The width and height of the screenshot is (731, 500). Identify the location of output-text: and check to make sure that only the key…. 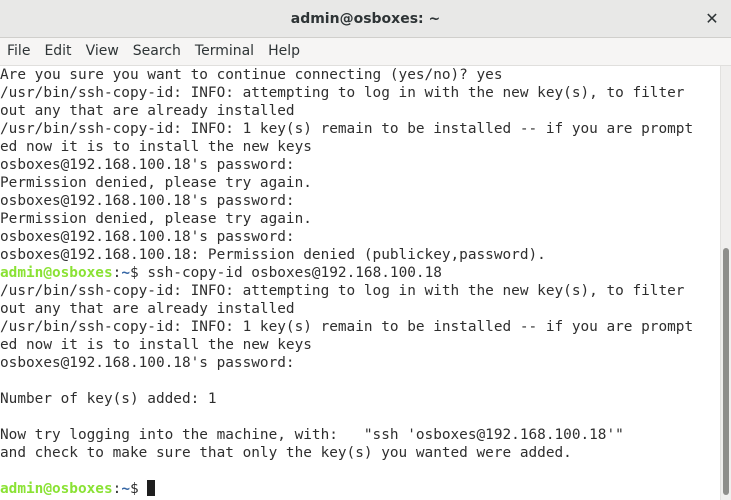
(286, 453).